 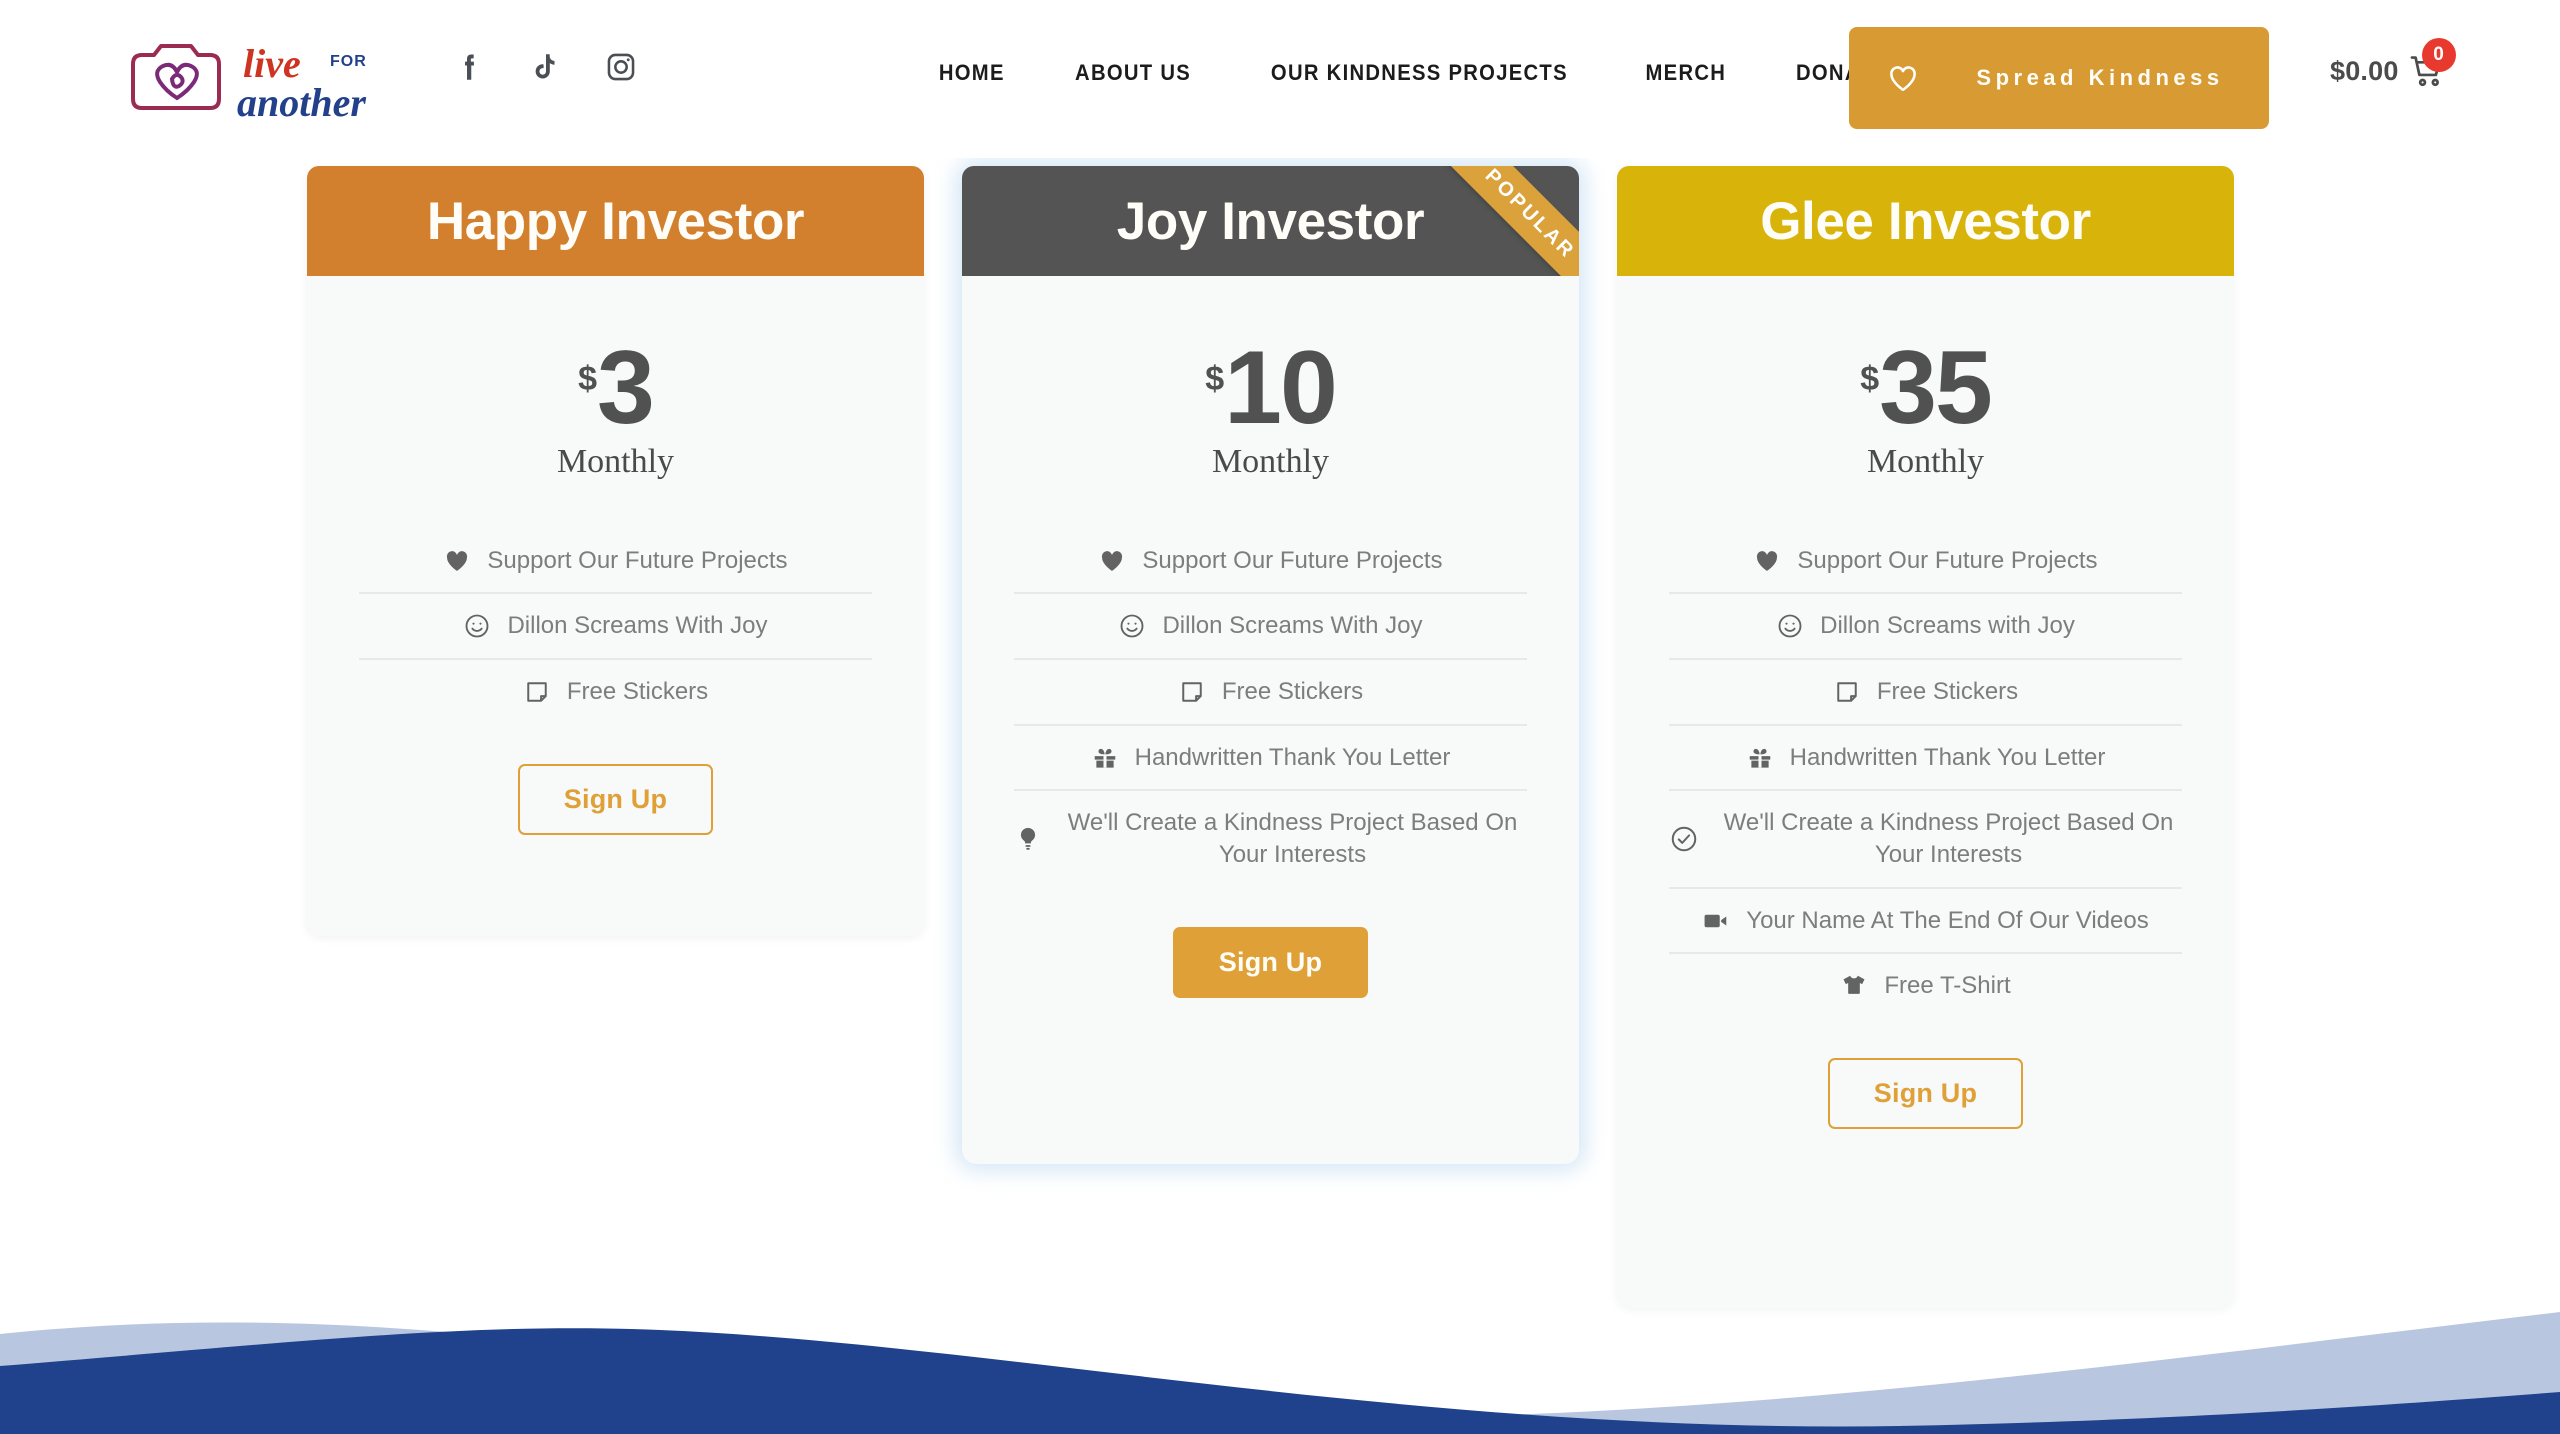 I want to click on logo-icon: live FOR another, so click(x=249, y=83).